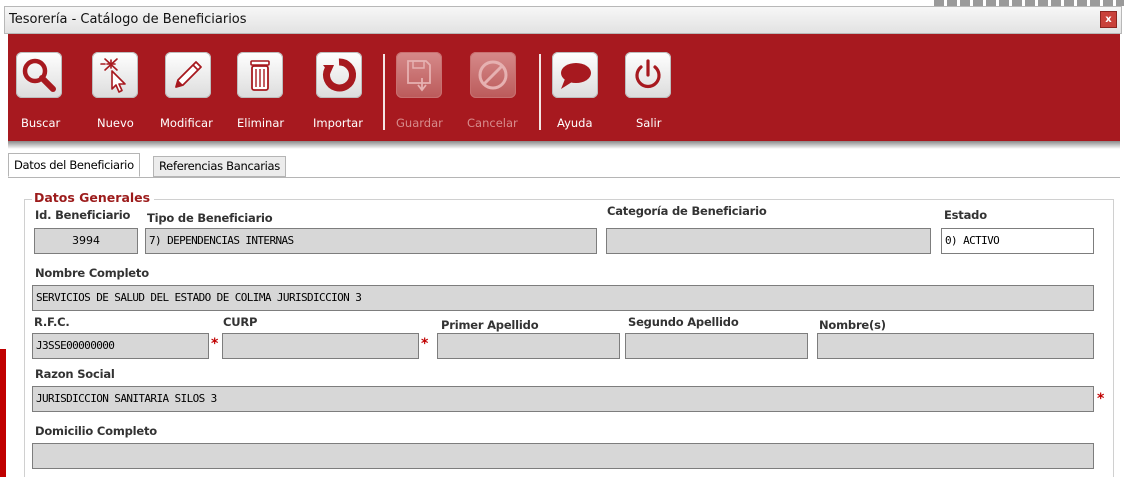 This screenshot has width=1124, height=477. I want to click on tab-label: Referencias Bancarias, so click(219, 166).